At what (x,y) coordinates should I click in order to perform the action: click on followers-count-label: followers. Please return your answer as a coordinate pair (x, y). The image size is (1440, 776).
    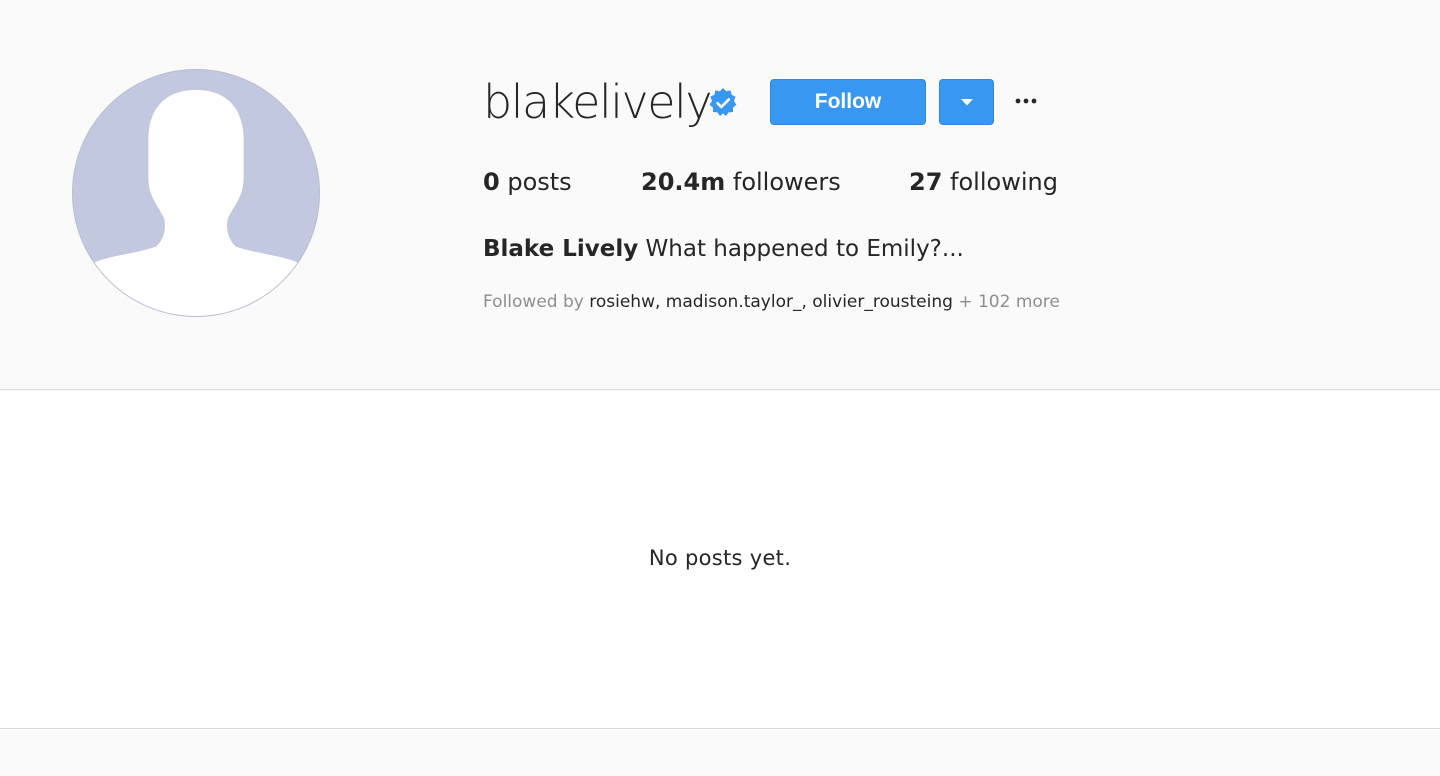
    Looking at the image, I should click on (786, 182).